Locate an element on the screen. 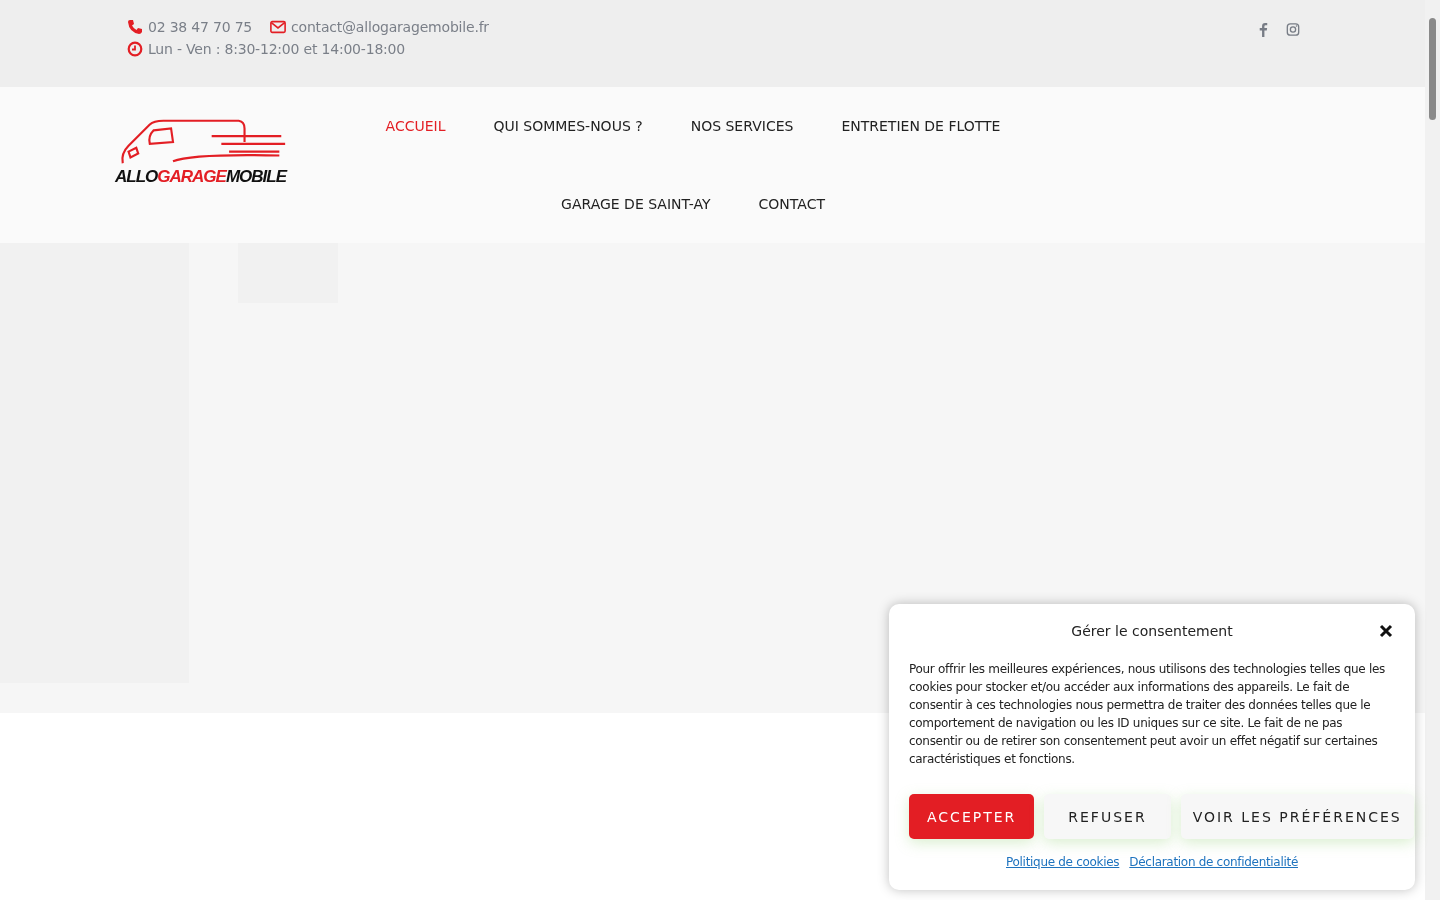 The image size is (1440, 900). email-link: contact@allogaragemobile.fr is located at coordinates (390, 27).